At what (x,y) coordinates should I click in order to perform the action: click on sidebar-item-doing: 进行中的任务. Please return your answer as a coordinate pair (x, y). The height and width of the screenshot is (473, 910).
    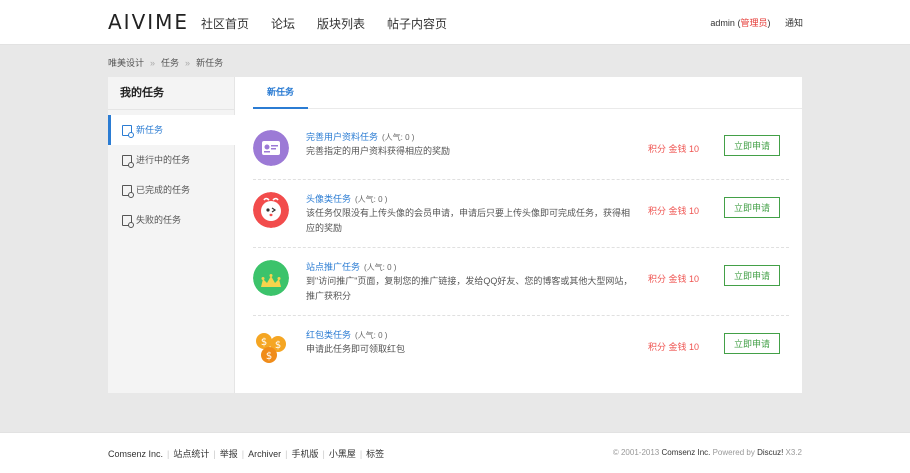
    Looking at the image, I should click on (171, 160).